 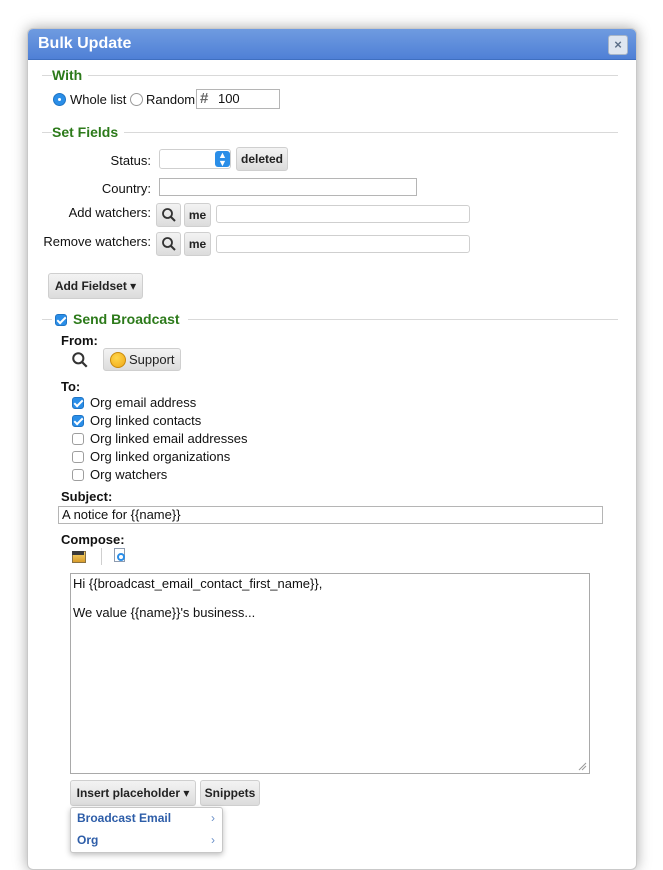 I want to click on random-label: Random, so click(x=171, y=99).